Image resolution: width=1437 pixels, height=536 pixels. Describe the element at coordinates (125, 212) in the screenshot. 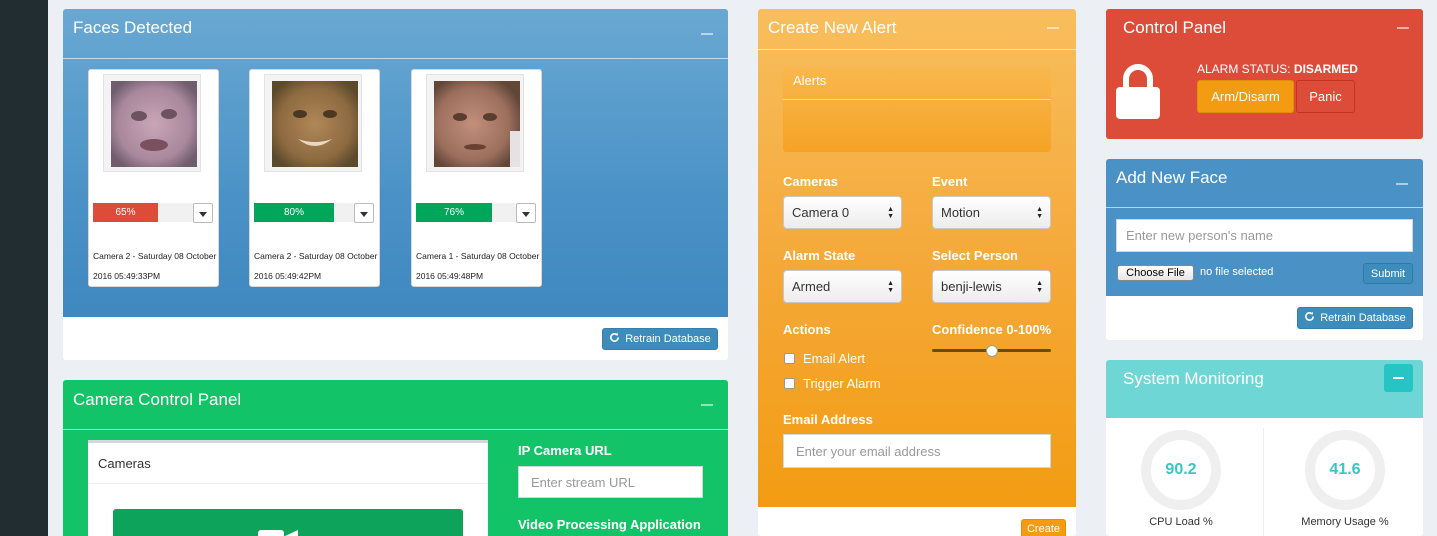

I see `confidence-bar: 65%` at that location.